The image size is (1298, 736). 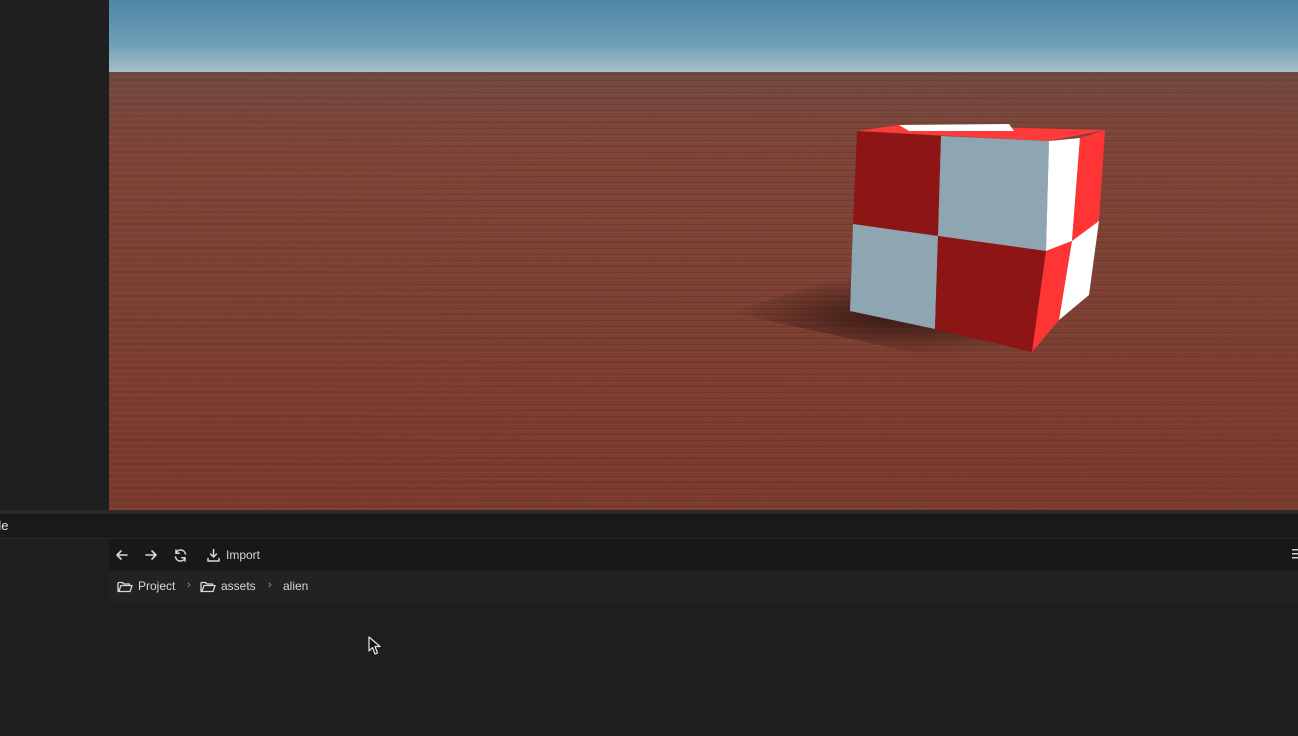 What do you see at coordinates (374, 645) in the screenshot?
I see `mouse-cursor-icon` at bounding box center [374, 645].